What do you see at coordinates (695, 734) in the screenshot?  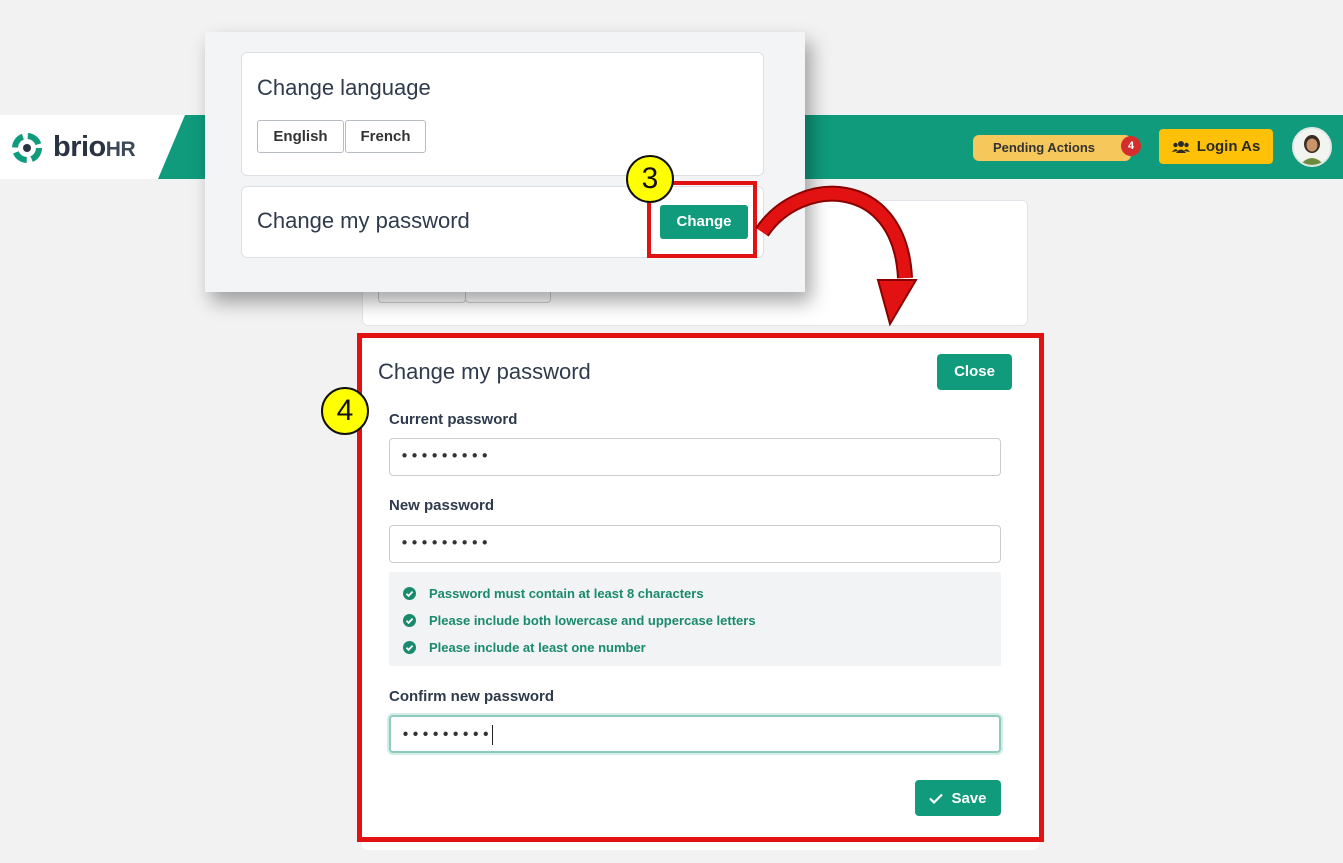 I see `confirm-password-input: •••••••••` at bounding box center [695, 734].